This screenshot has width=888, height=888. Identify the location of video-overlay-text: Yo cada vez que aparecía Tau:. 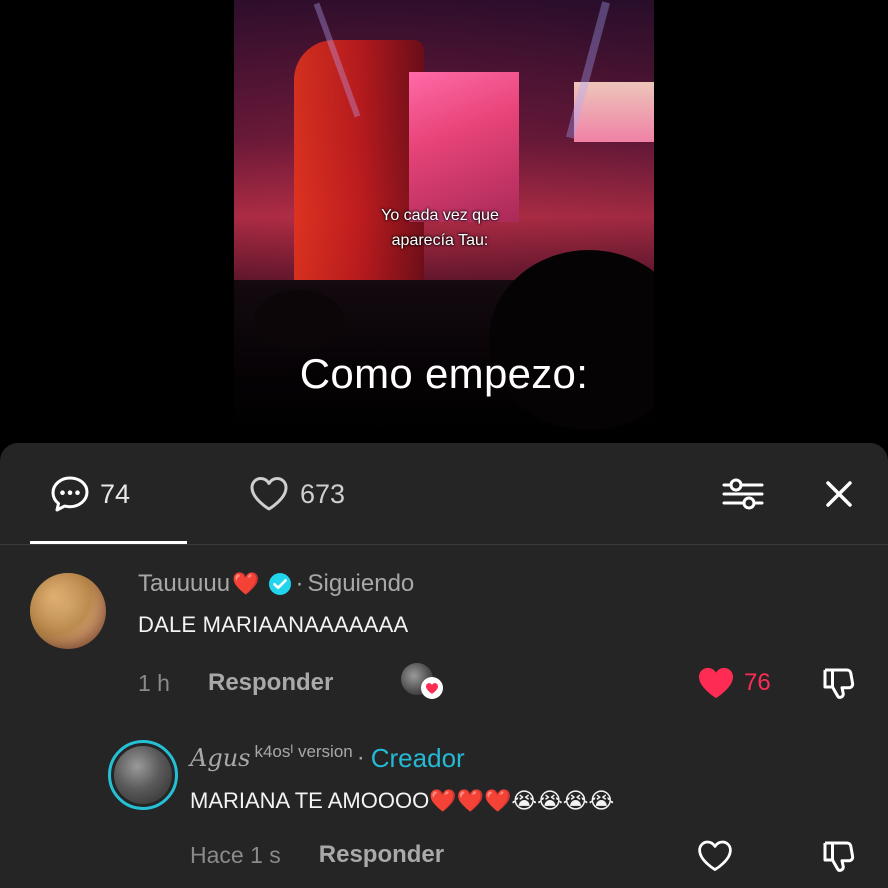
(440, 228).